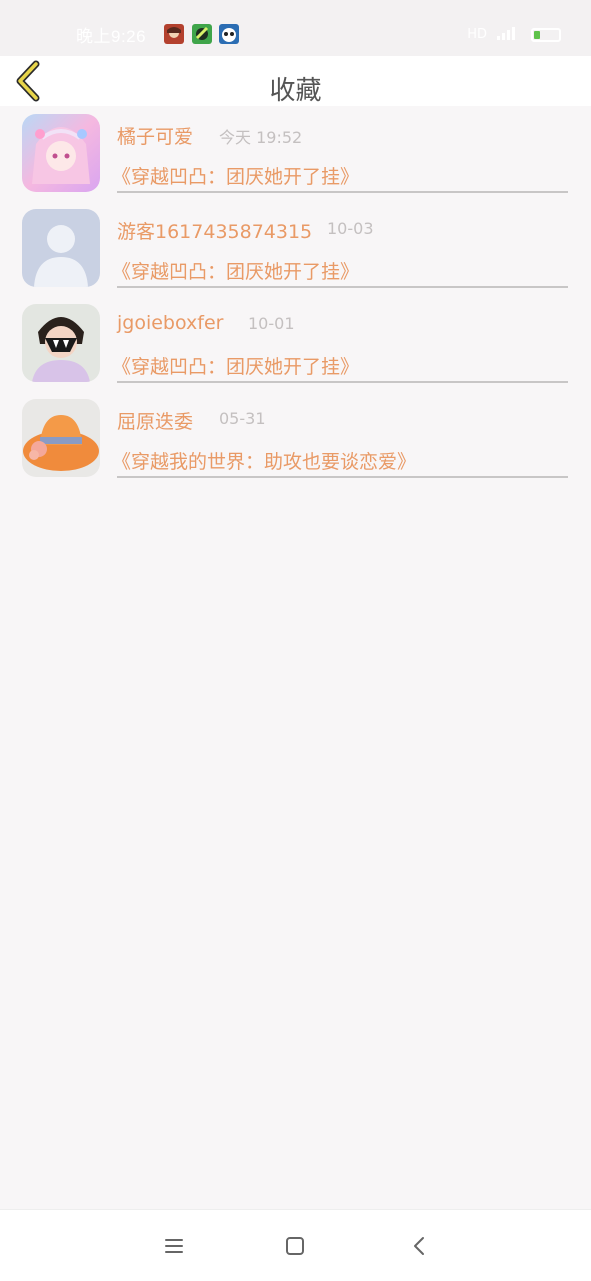 This screenshot has height=1281, width=591. Describe the element at coordinates (170, 323) in the screenshot. I see `user-name: jgoieboxfer` at that location.